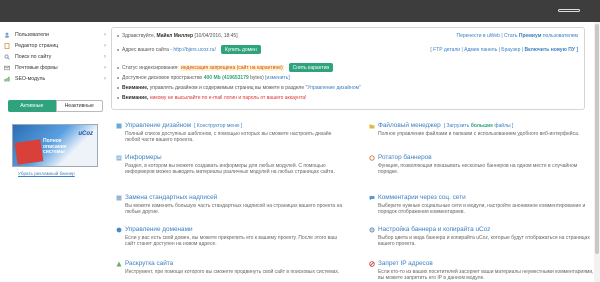 The width and height of the screenshot is (600, 282). What do you see at coordinates (277, 78) in the screenshot?
I see `change-disk-link: [изменить]` at bounding box center [277, 78].